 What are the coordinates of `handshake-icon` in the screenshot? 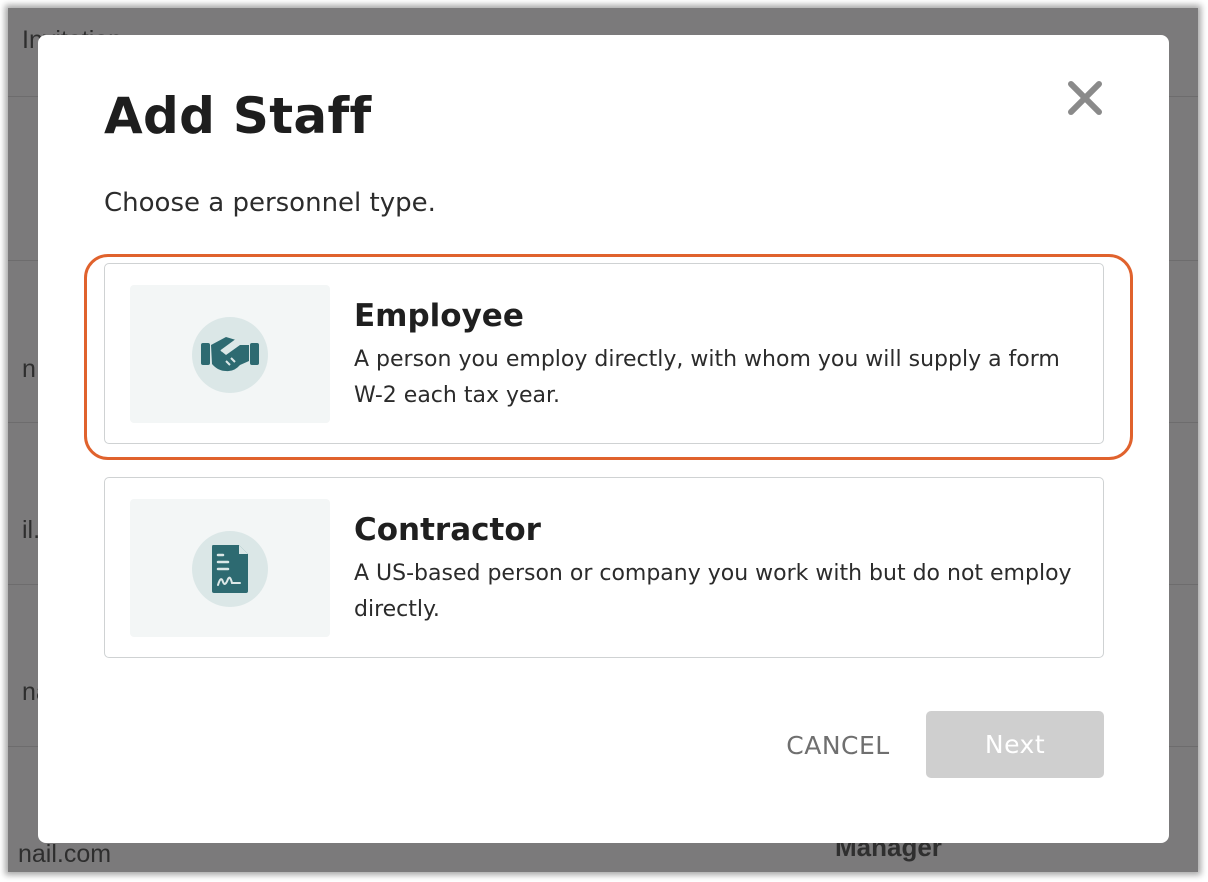 It's located at (230, 354).